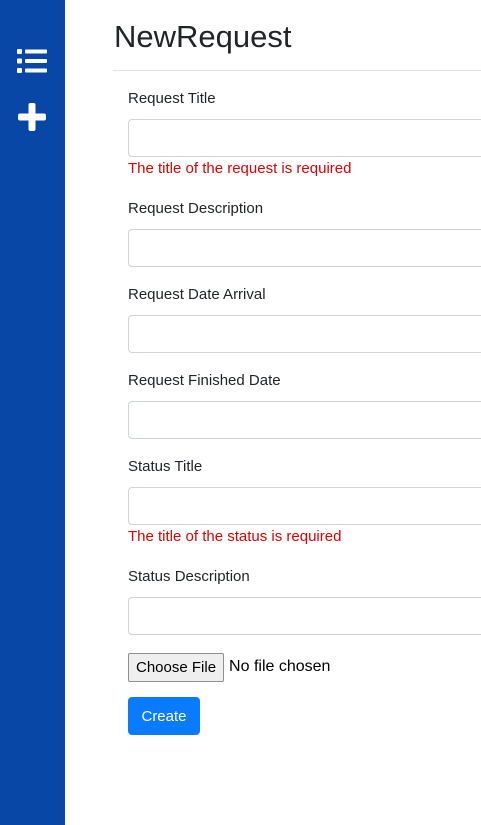 The image size is (481, 825). What do you see at coordinates (197, 294) in the screenshot?
I see `request-date-arrival-label: Request Date Arrival` at bounding box center [197, 294].